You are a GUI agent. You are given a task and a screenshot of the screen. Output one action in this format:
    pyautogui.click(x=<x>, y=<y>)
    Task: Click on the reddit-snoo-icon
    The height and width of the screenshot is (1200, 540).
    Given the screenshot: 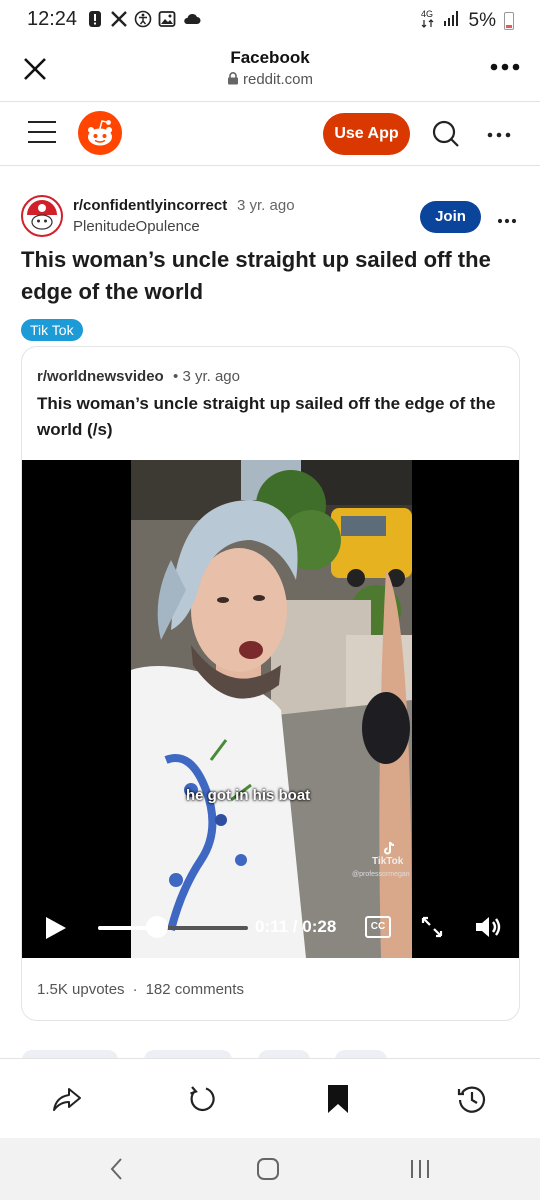 What is the action you would take?
    pyautogui.click(x=100, y=133)
    